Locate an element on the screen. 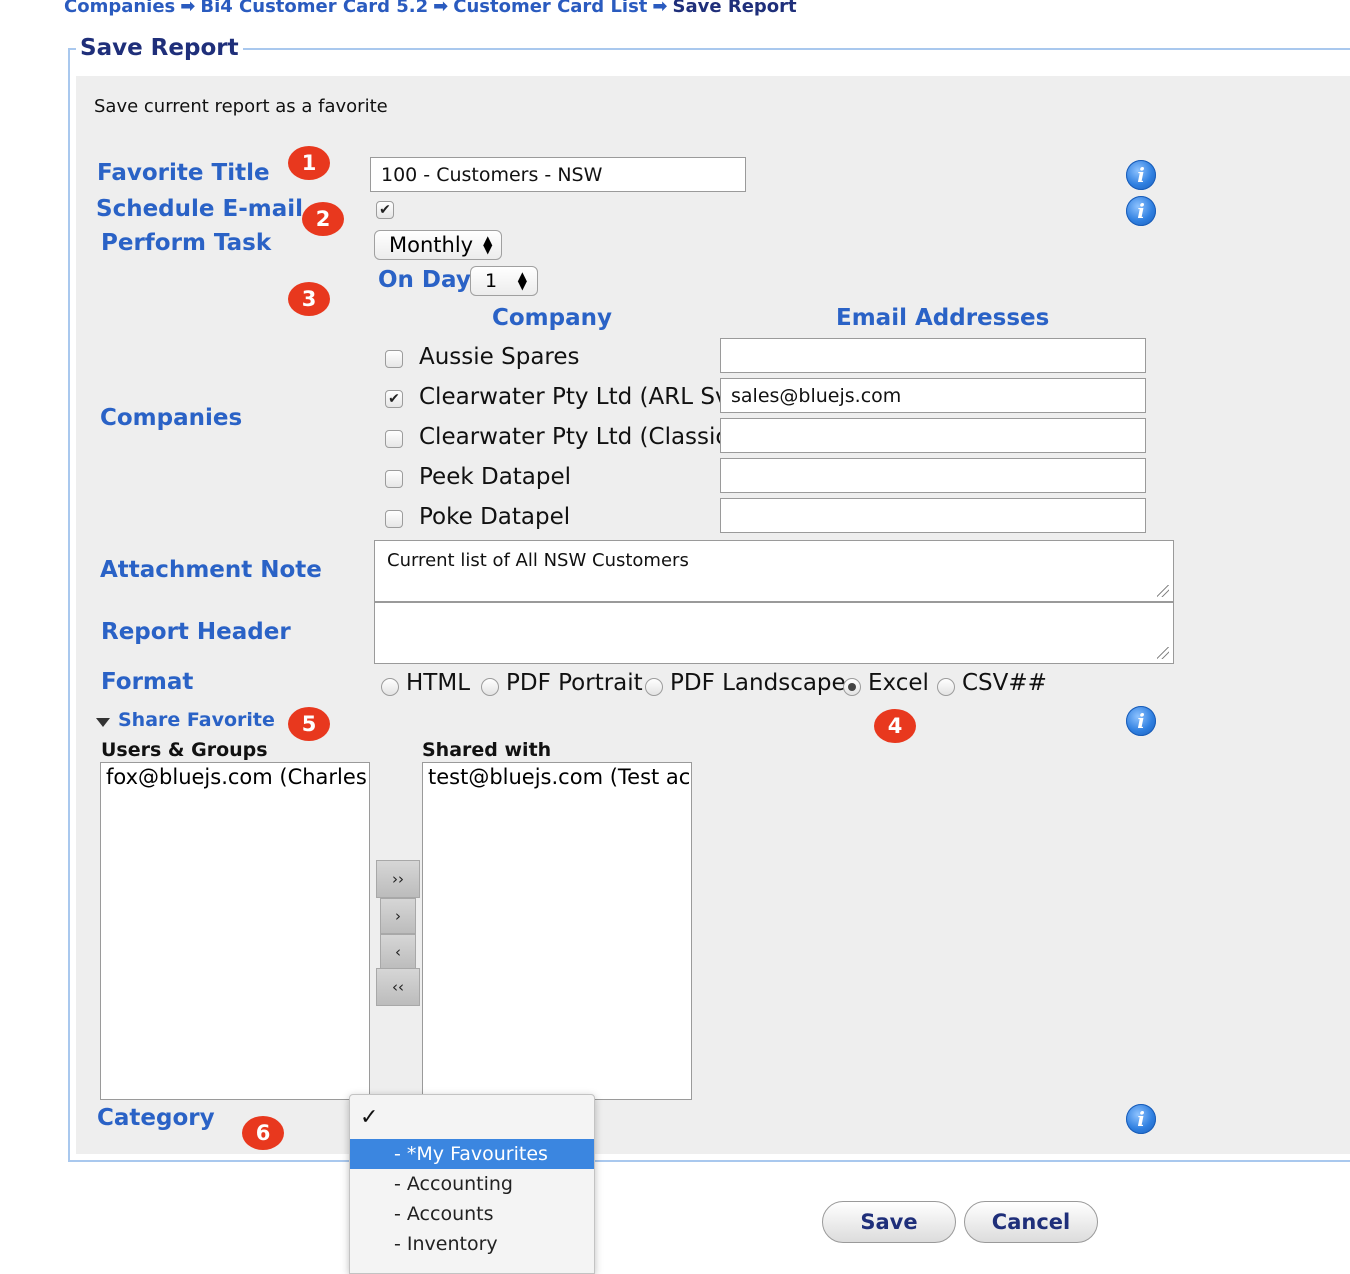  format-option-label: Excel is located at coordinates (898, 683).